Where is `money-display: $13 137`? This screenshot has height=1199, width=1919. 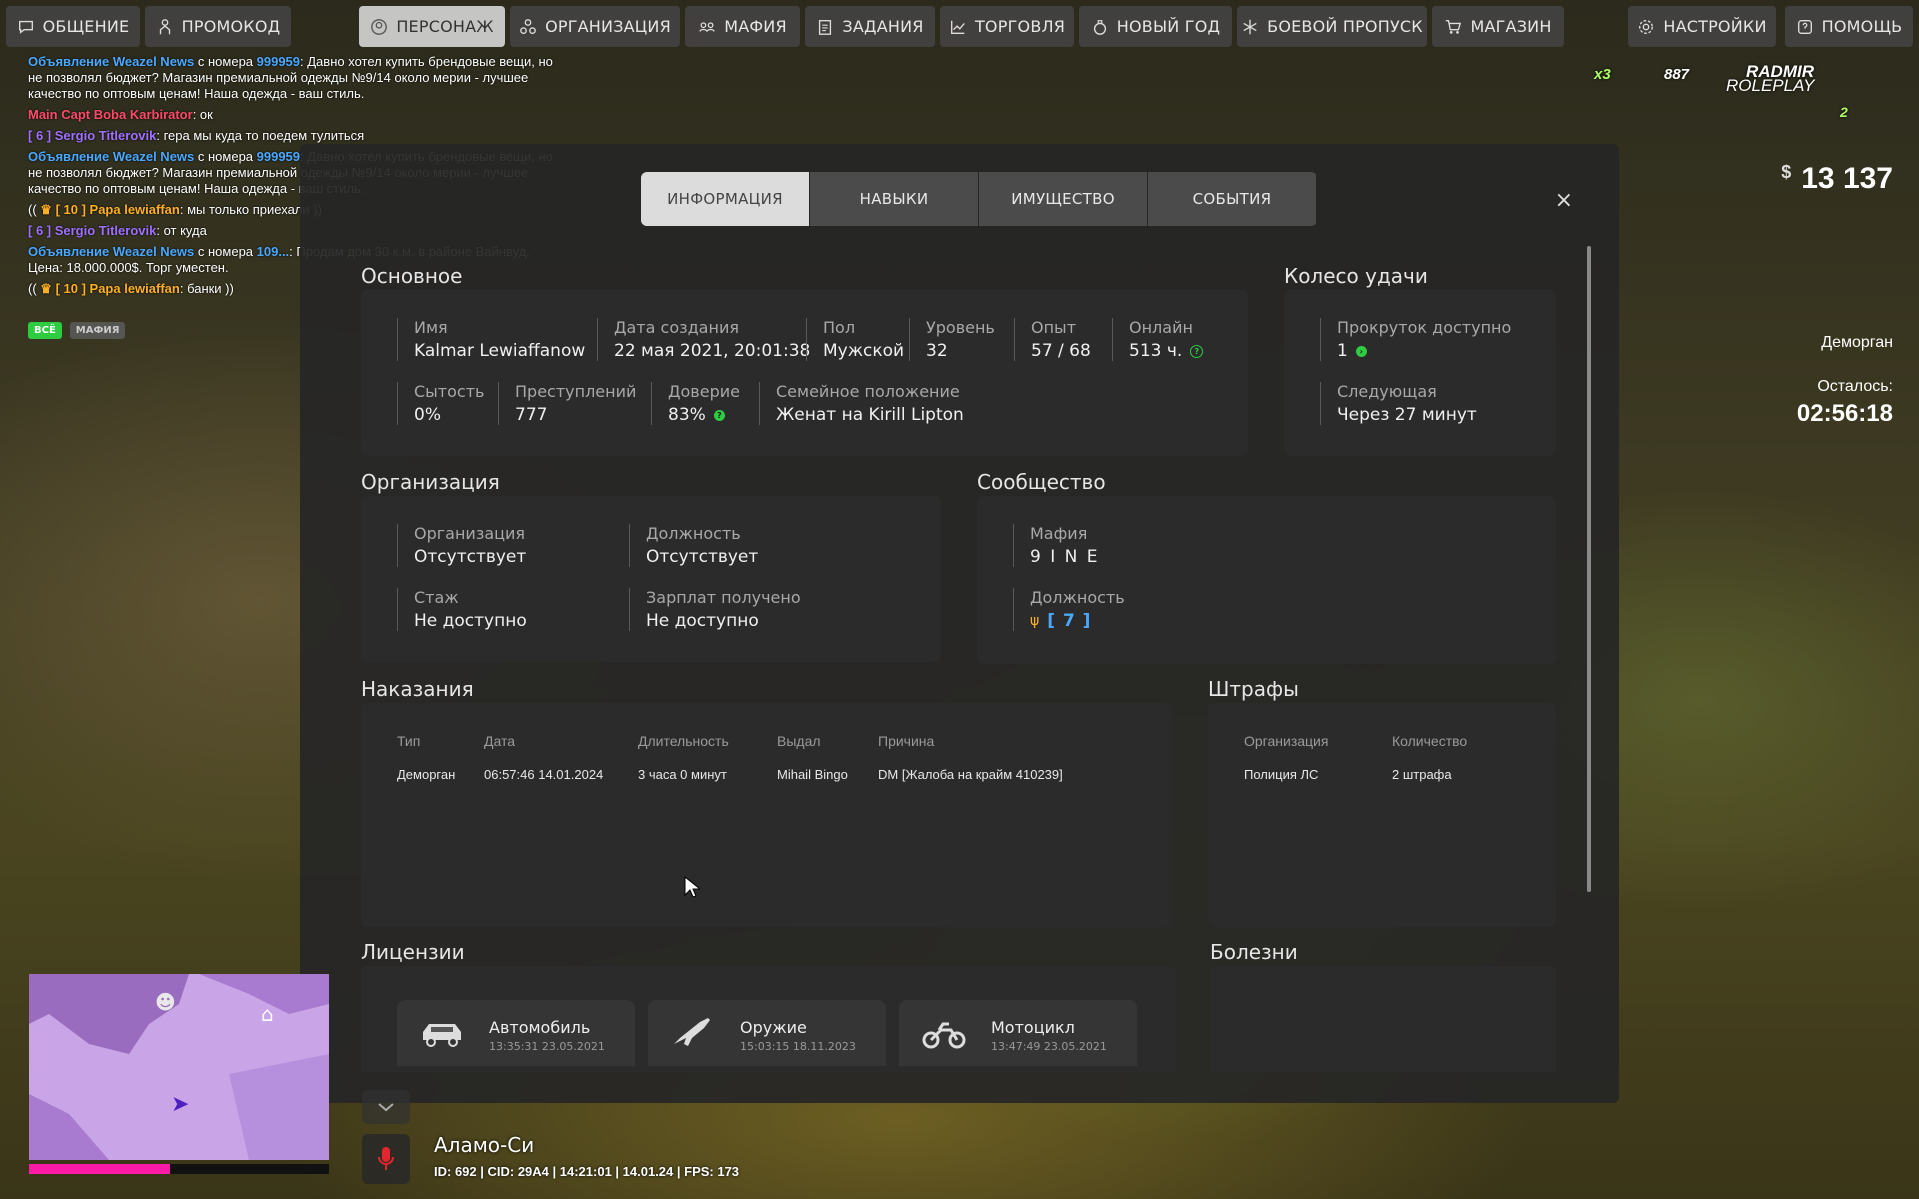
money-display: $13 137 is located at coordinates (1837, 179).